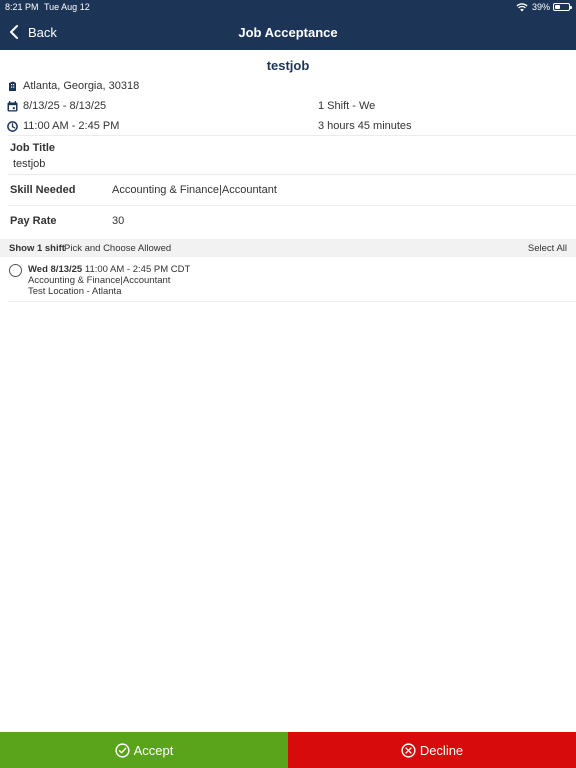 The image size is (576, 768). Describe the element at coordinates (547, 248) in the screenshot. I see `select-all-button: Select All` at that location.